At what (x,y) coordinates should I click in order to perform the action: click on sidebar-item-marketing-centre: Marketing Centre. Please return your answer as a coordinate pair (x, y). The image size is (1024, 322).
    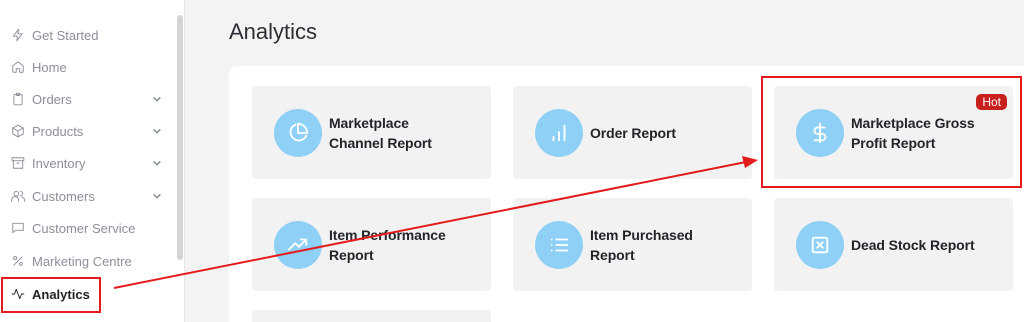
    Looking at the image, I should click on (88, 261).